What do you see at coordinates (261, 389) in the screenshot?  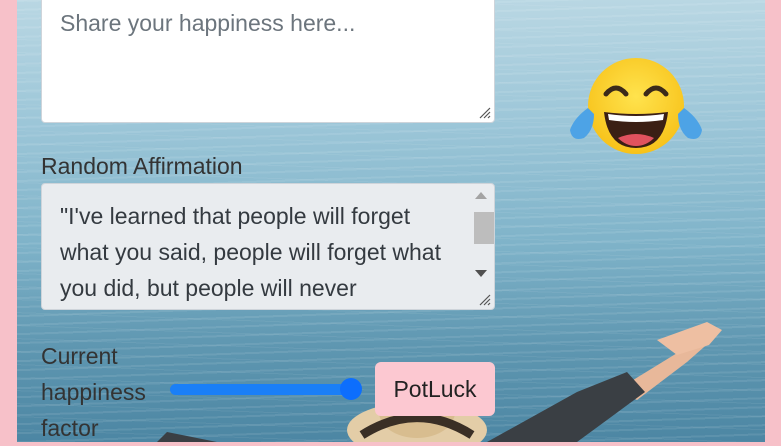 I see `slider-track` at bounding box center [261, 389].